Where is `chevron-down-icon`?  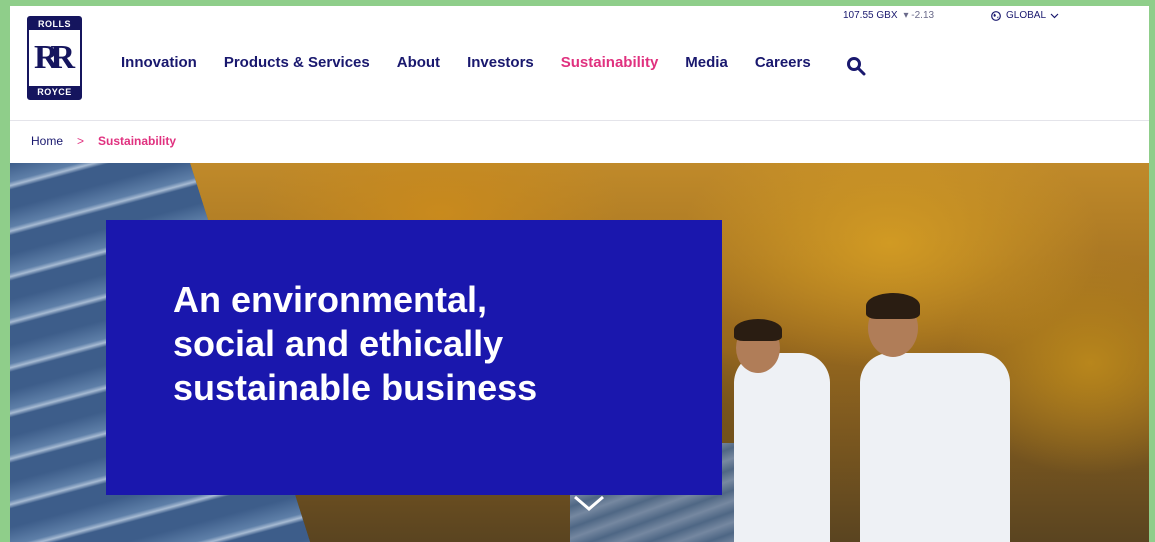
chevron-down-icon is located at coordinates (1054, 15).